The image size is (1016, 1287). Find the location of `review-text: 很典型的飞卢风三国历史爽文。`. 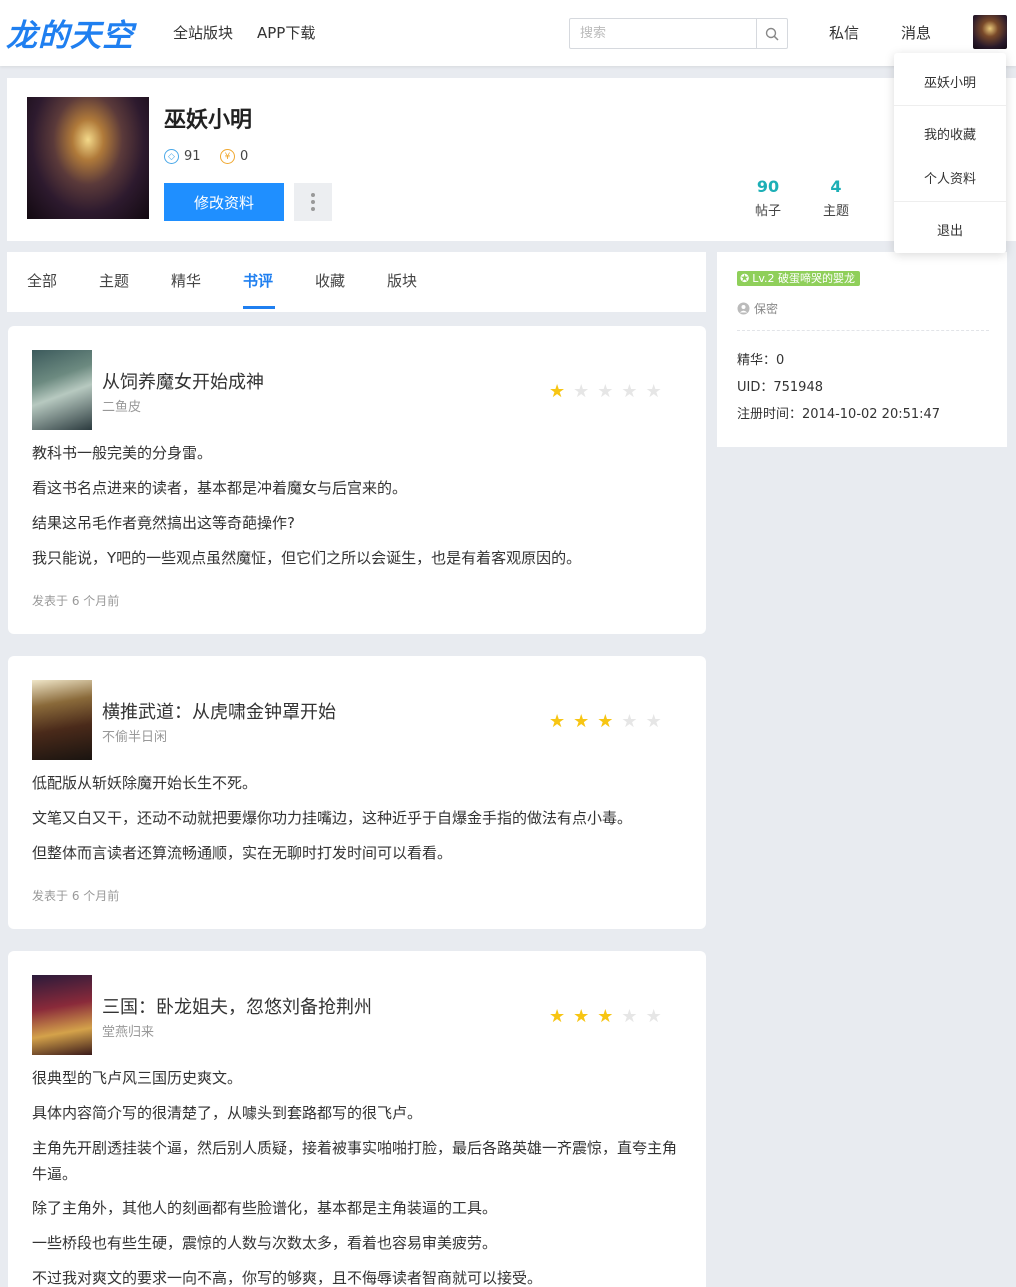

review-text: 很典型的飞卢风三国历史爽文。 is located at coordinates (137, 1078).